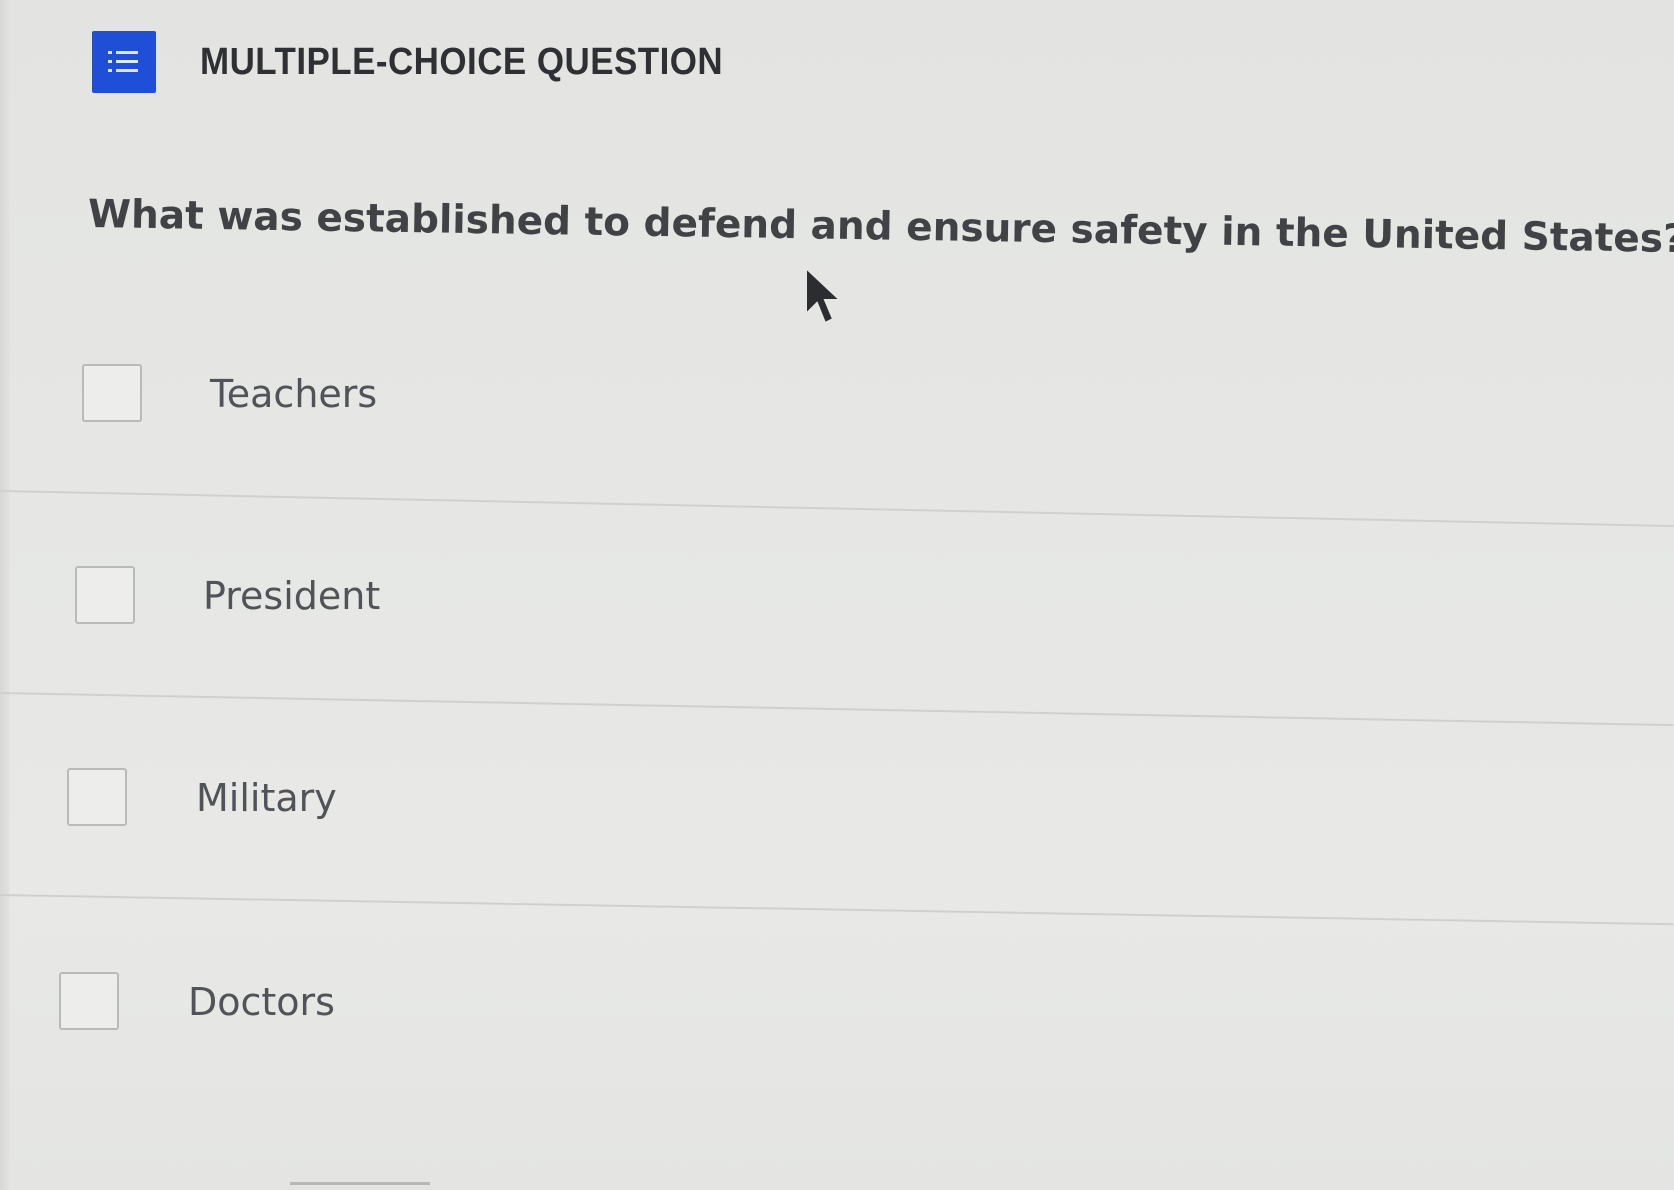 The width and height of the screenshot is (1674, 1190). What do you see at coordinates (294, 394) in the screenshot?
I see `answer-label: Teachers` at bounding box center [294, 394].